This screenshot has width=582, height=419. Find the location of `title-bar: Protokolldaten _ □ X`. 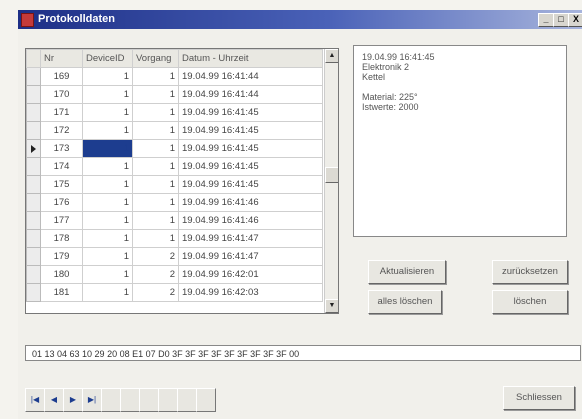

title-bar: Protokolldaten _ □ X is located at coordinates (300, 19).